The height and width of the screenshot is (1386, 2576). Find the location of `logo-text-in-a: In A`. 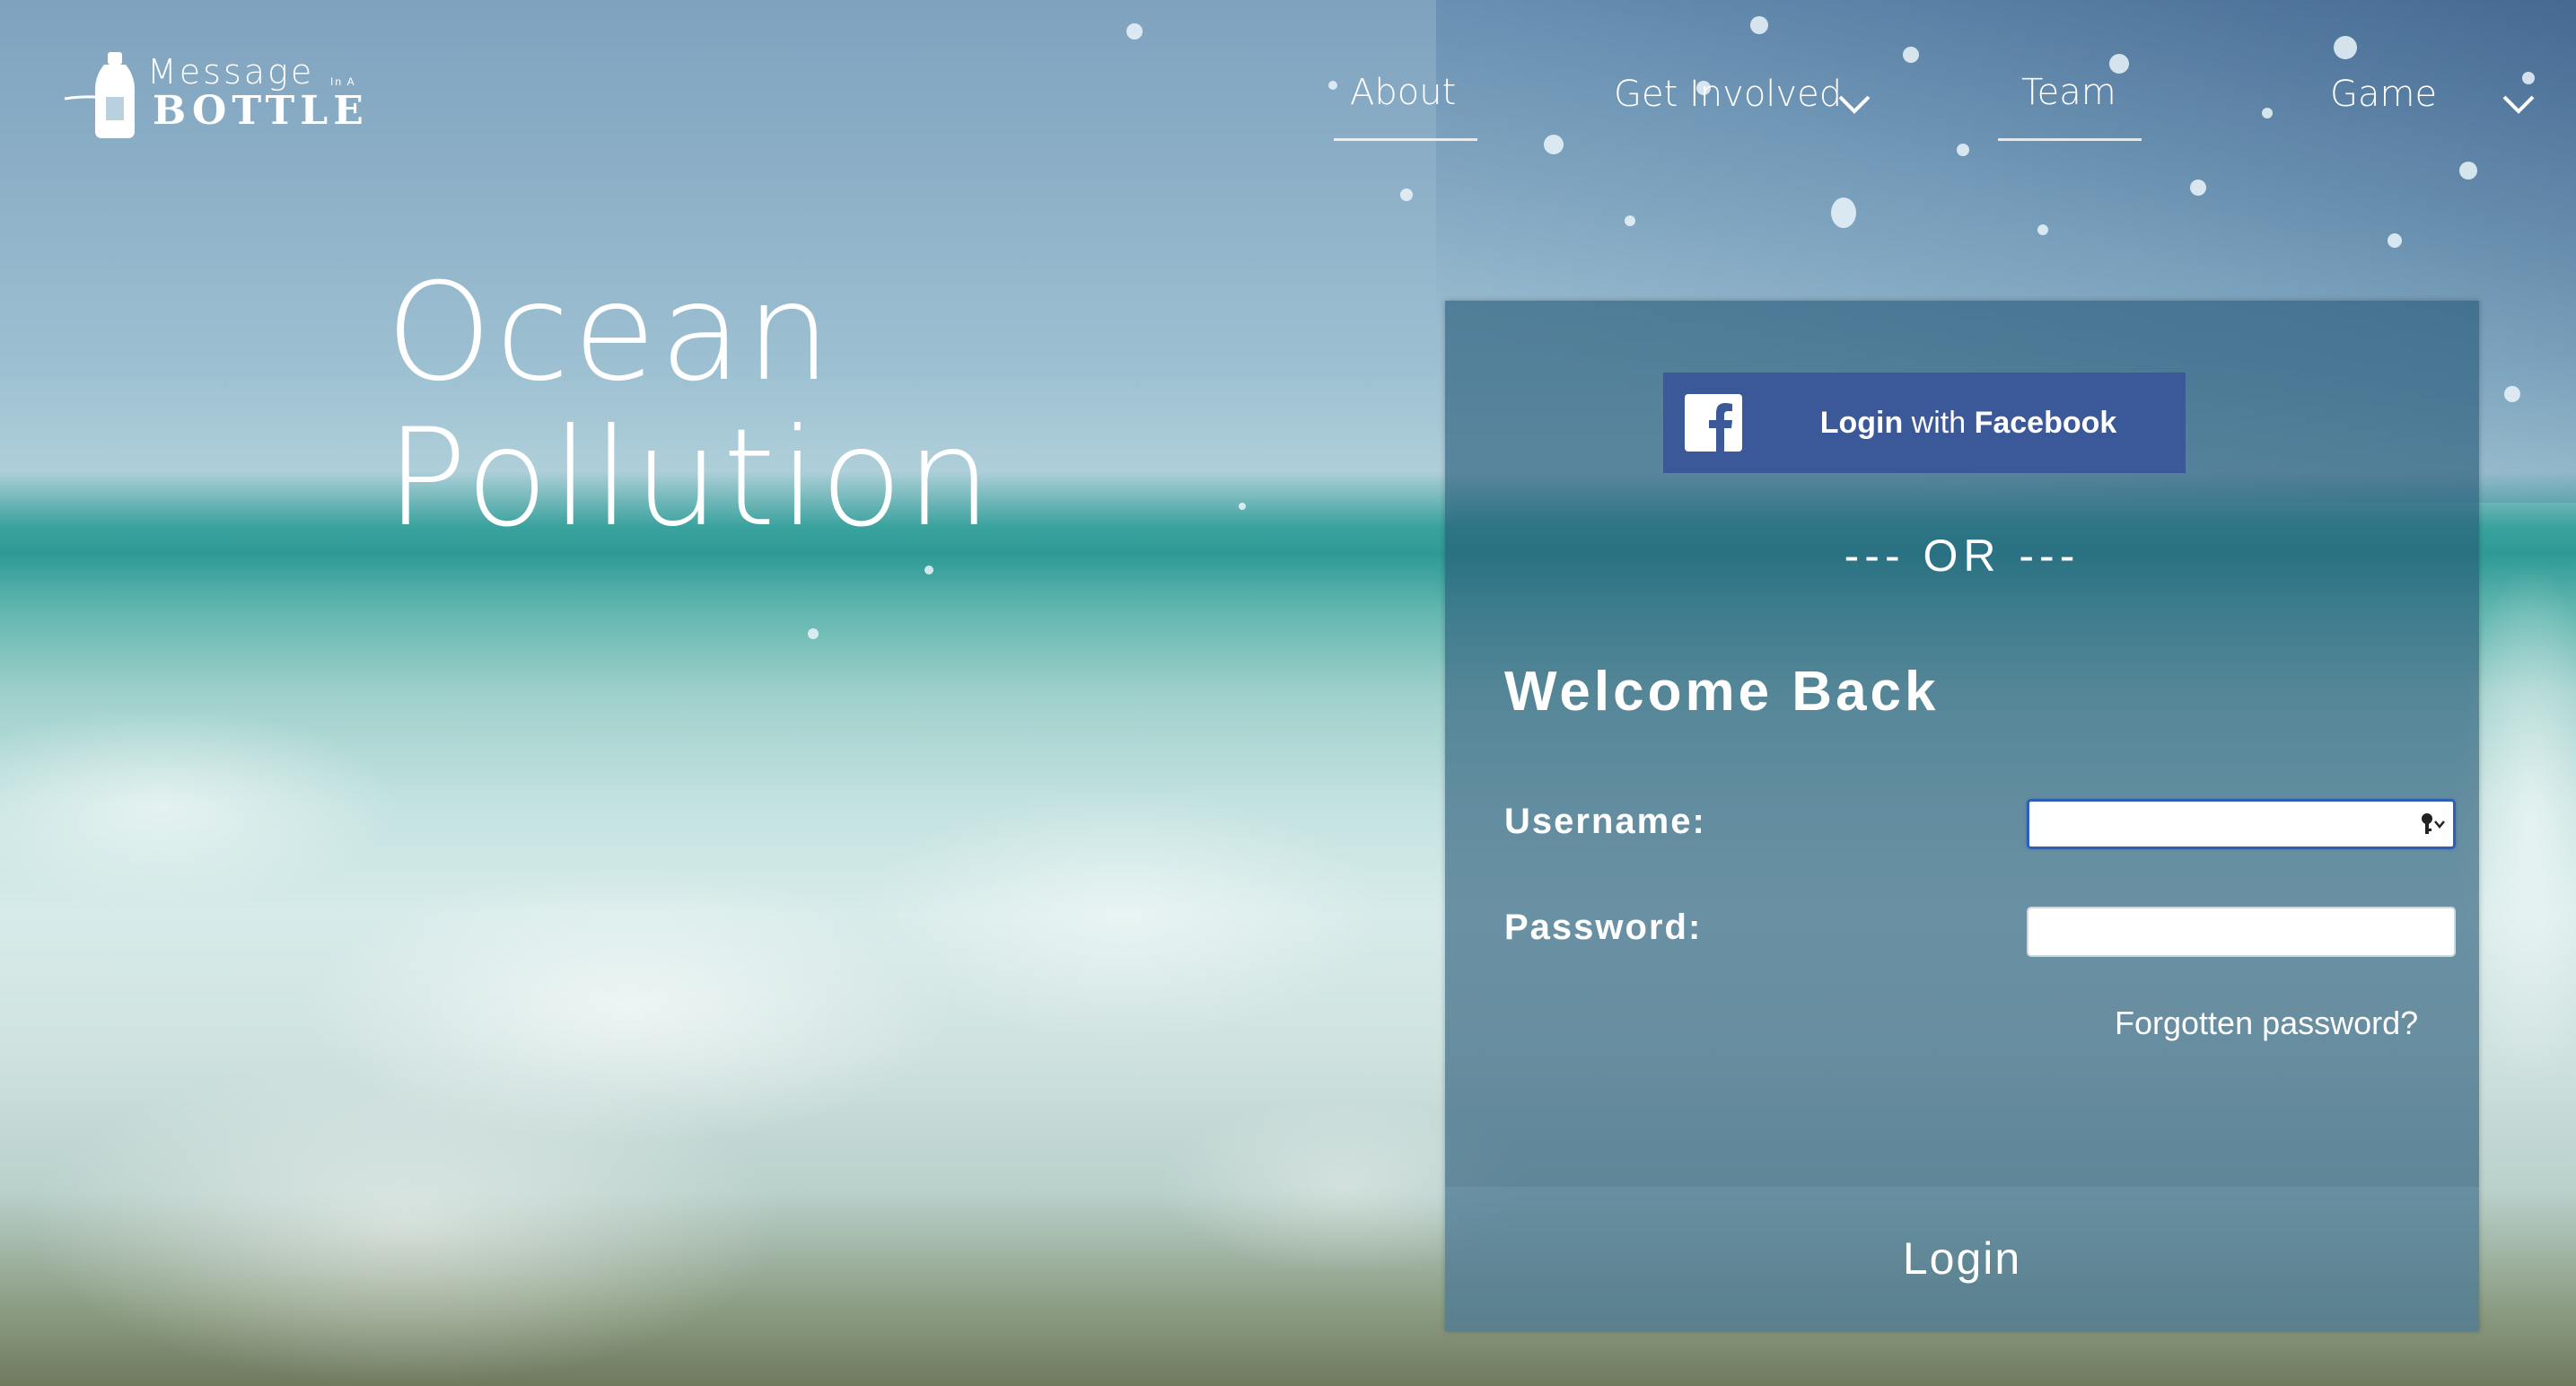

logo-text-in-a: In A is located at coordinates (343, 81).